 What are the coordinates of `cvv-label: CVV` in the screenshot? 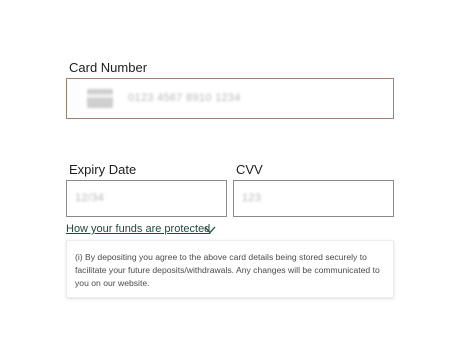 It's located at (249, 169).